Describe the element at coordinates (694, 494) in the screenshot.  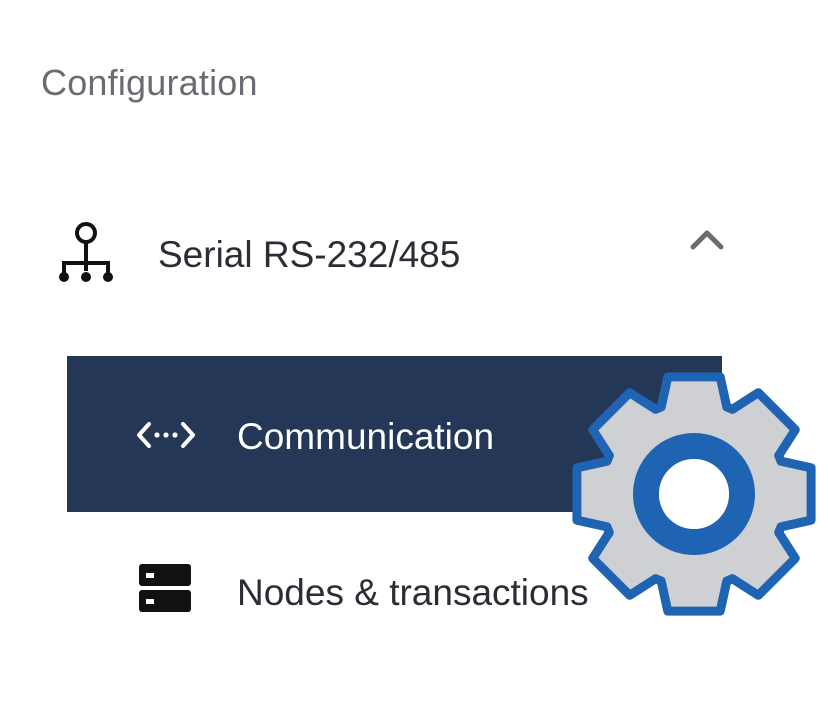
I see `gear-icon` at that location.